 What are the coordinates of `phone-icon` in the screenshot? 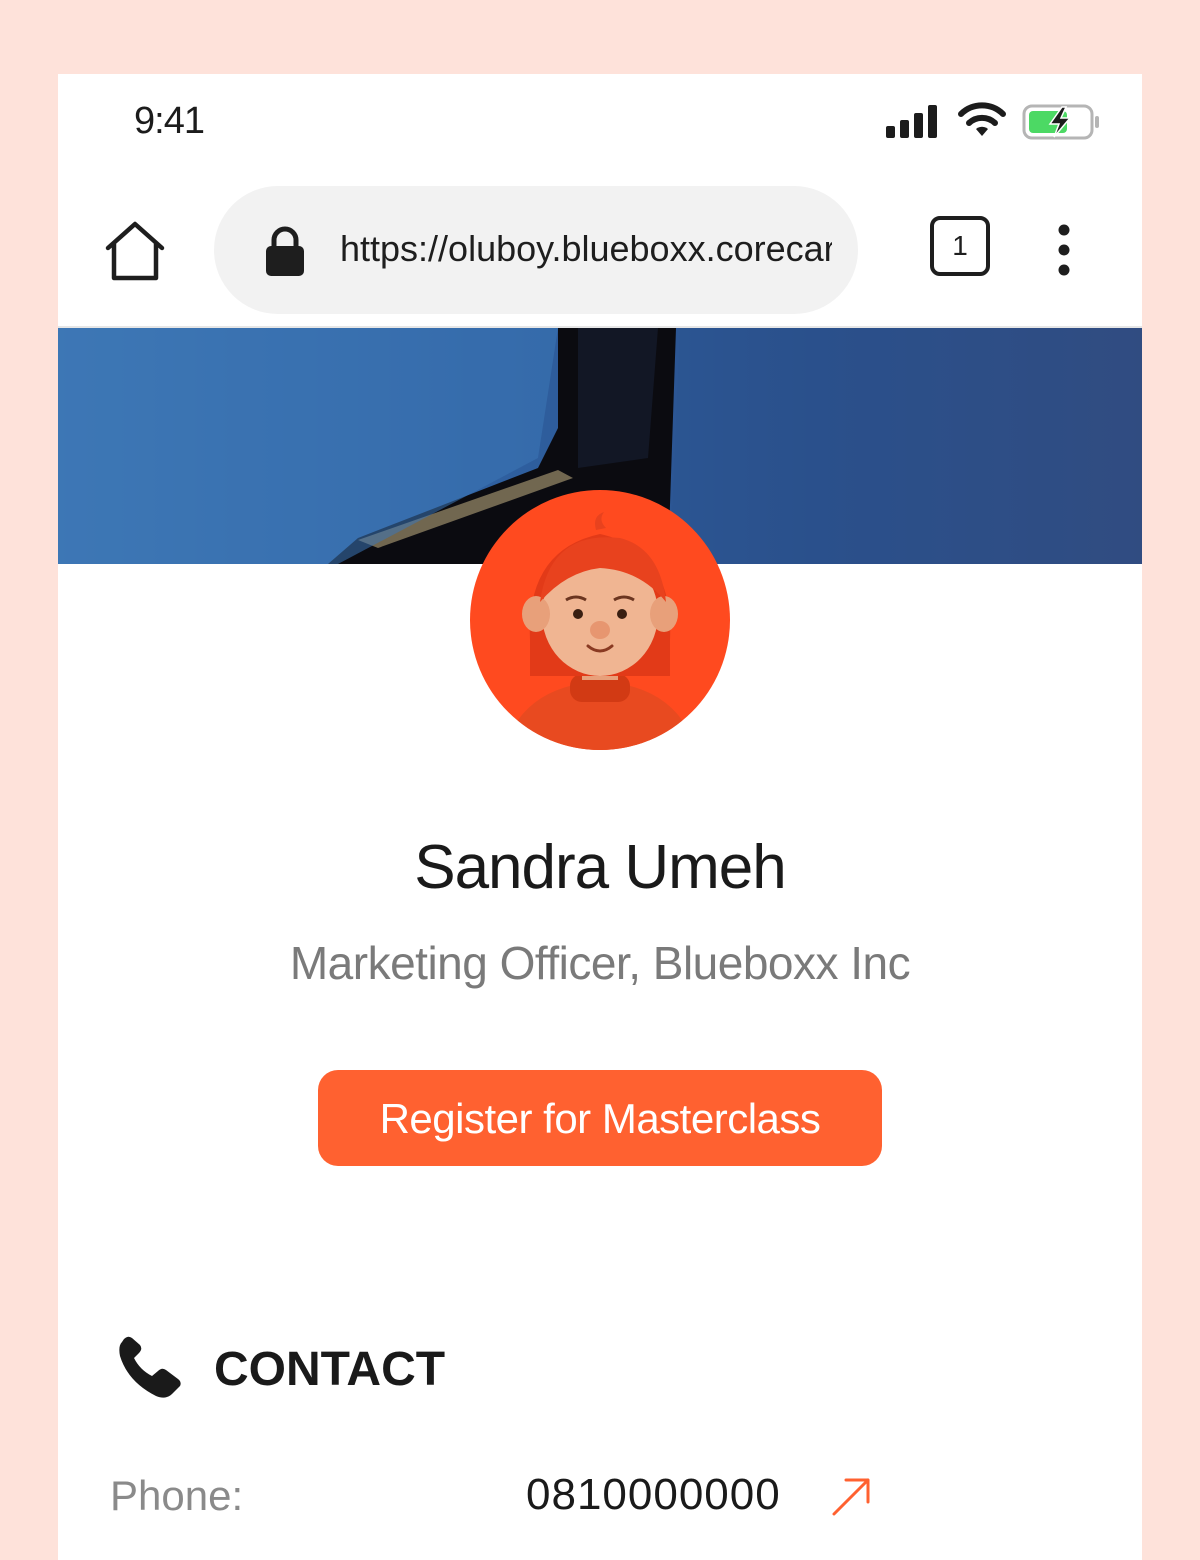 It's located at (150, 1367).